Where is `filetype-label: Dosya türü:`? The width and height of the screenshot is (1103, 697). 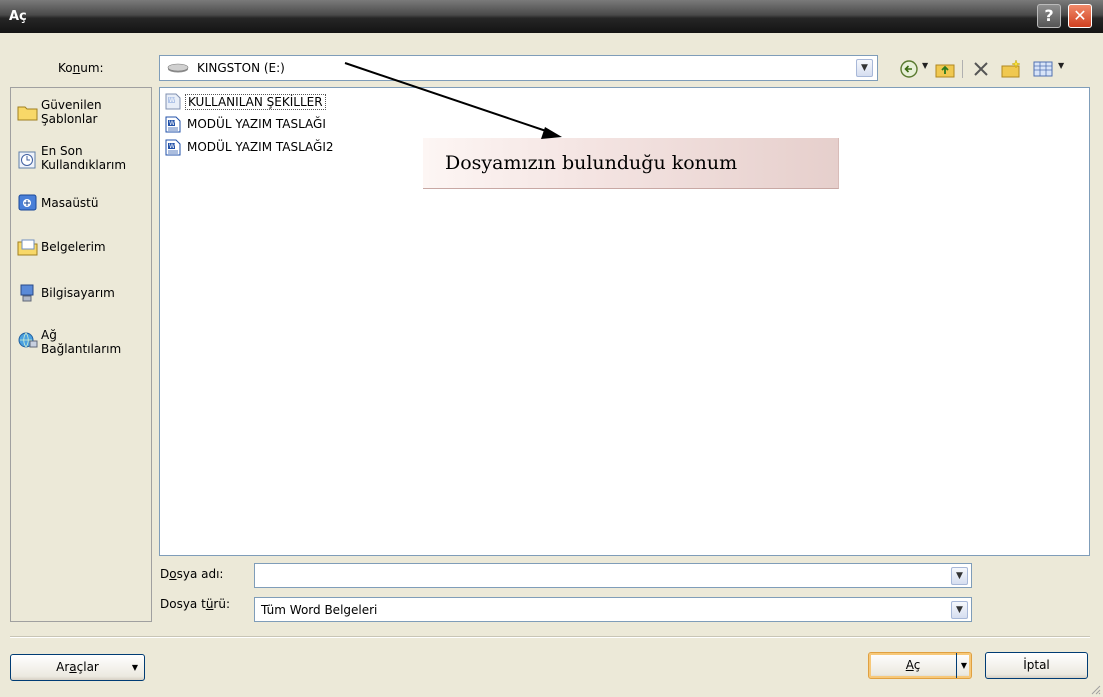 filetype-label: Dosya türü: is located at coordinates (195, 604).